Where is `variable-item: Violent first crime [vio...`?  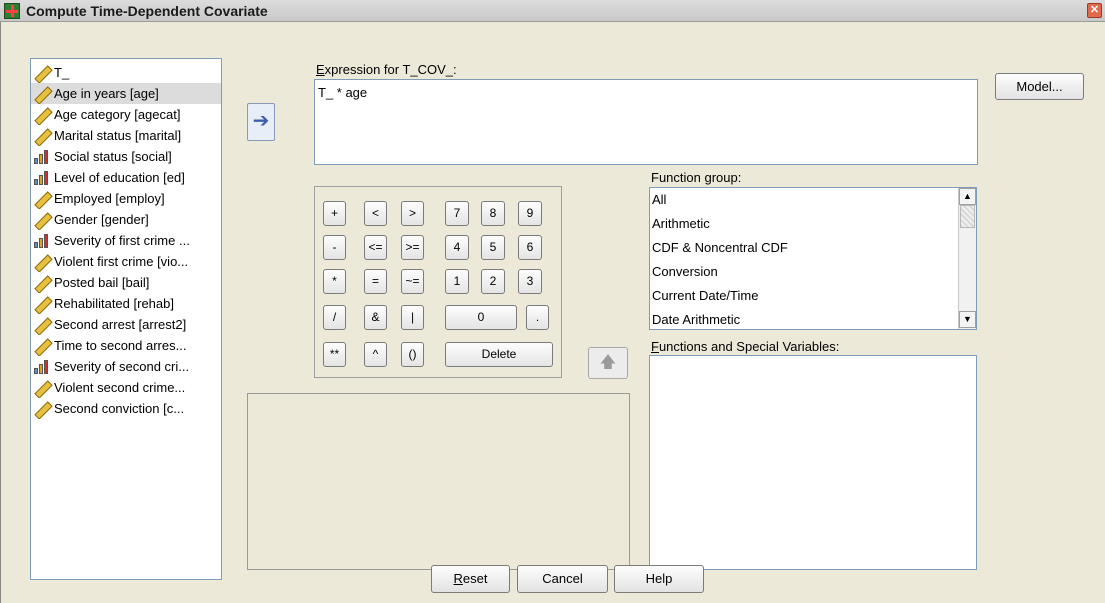
variable-item: Violent first crime [vio... is located at coordinates (126, 261).